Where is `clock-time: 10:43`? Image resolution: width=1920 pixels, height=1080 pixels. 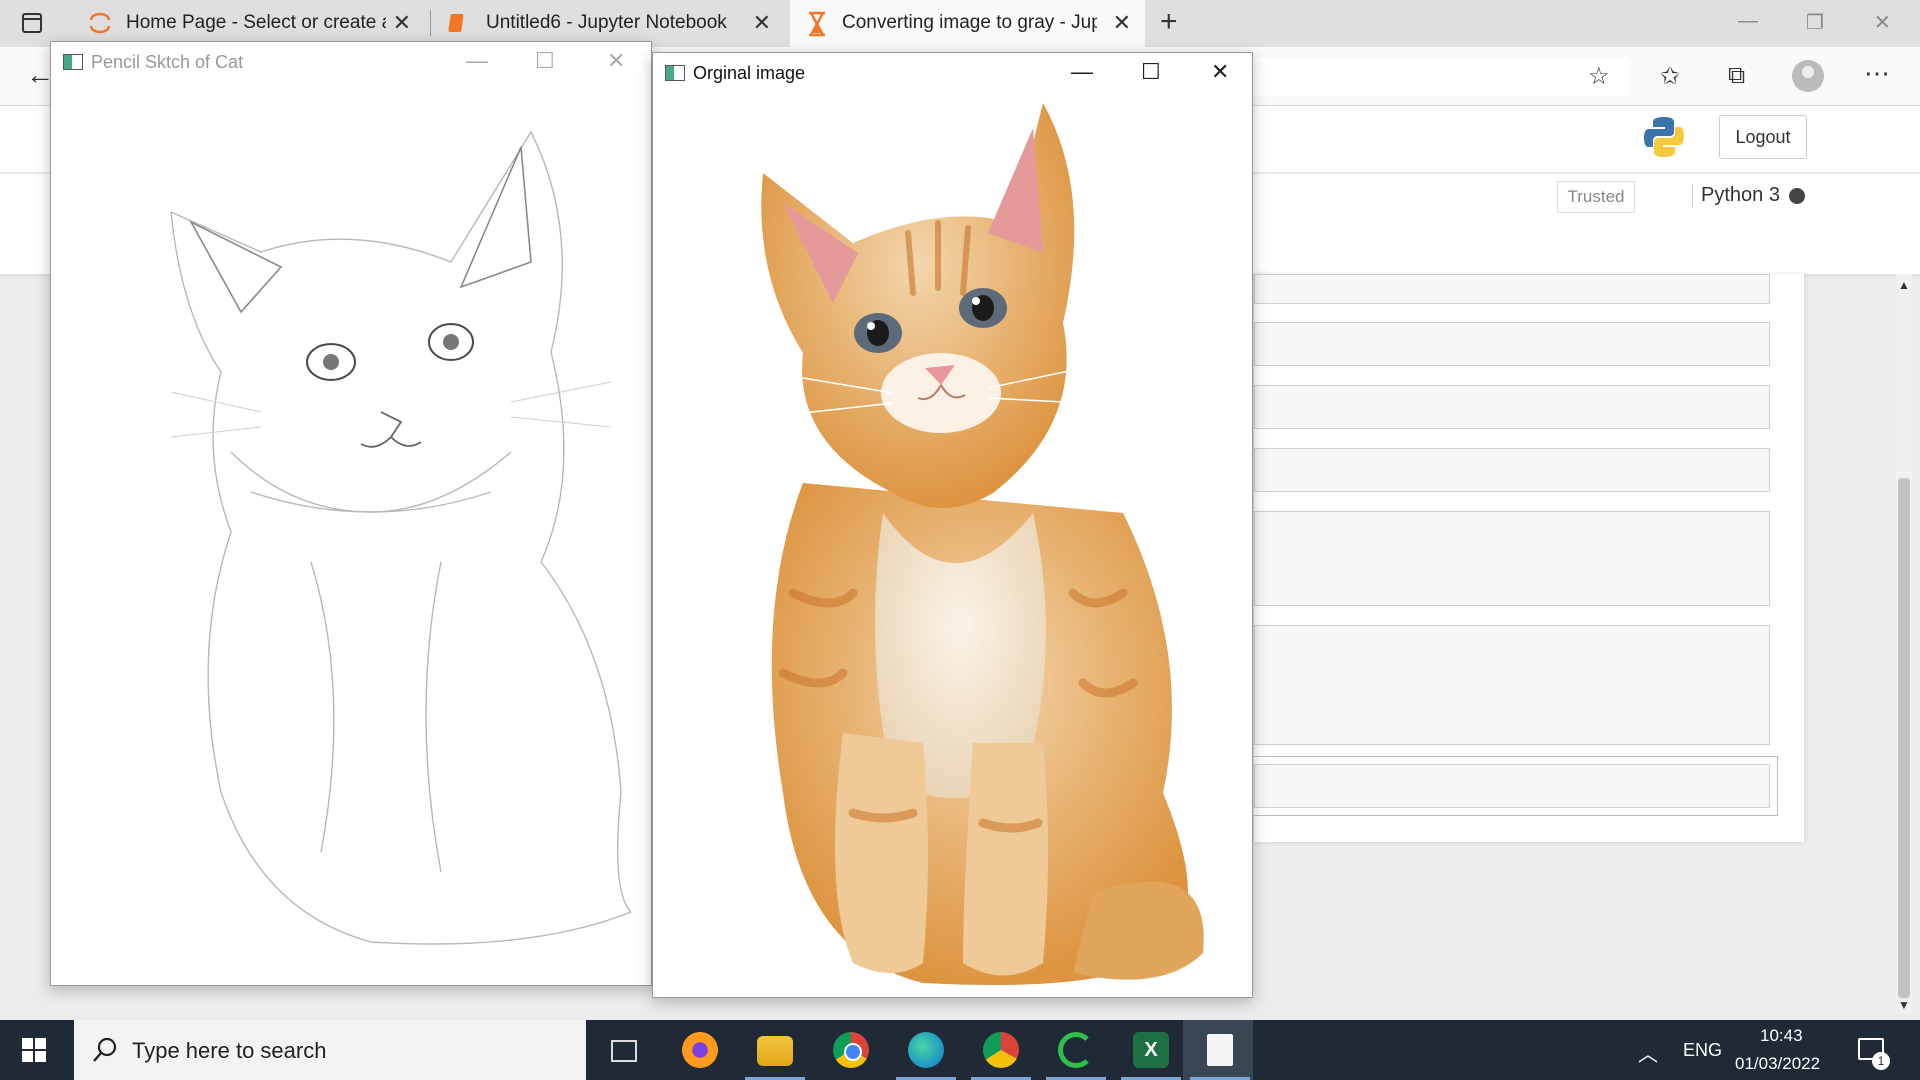
clock-time: 10:43 is located at coordinates (1781, 1036).